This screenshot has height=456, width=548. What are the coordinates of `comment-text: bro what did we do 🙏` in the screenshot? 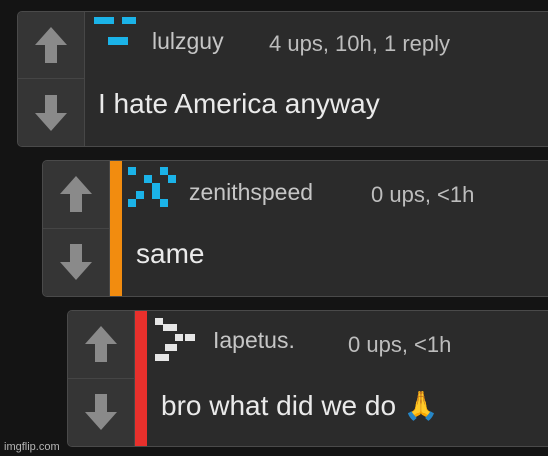 It's located at (300, 405).